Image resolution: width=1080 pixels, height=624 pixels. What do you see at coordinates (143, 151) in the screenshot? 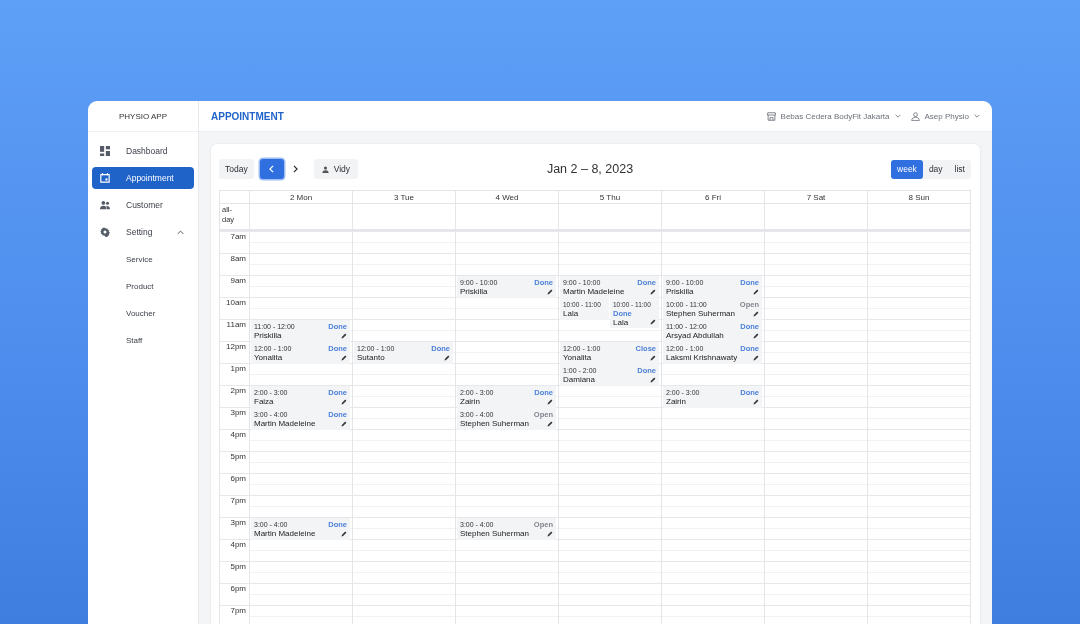
I see `sidebar-item: Dashboard` at bounding box center [143, 151].